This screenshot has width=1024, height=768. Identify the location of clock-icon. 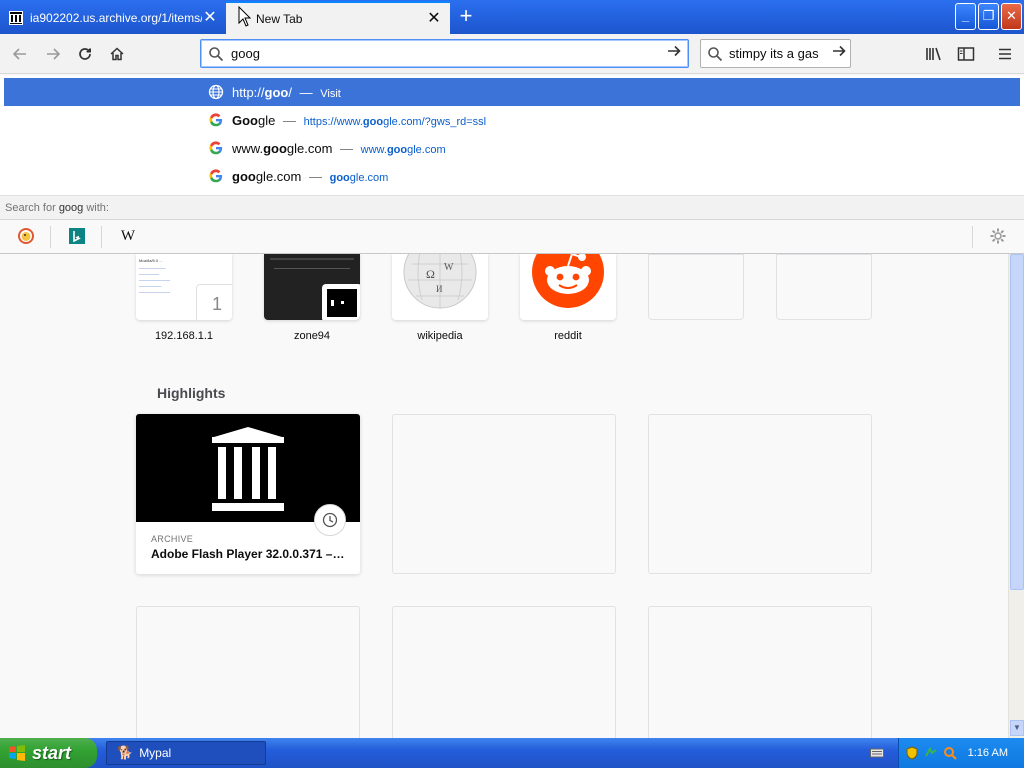
(330, 520).